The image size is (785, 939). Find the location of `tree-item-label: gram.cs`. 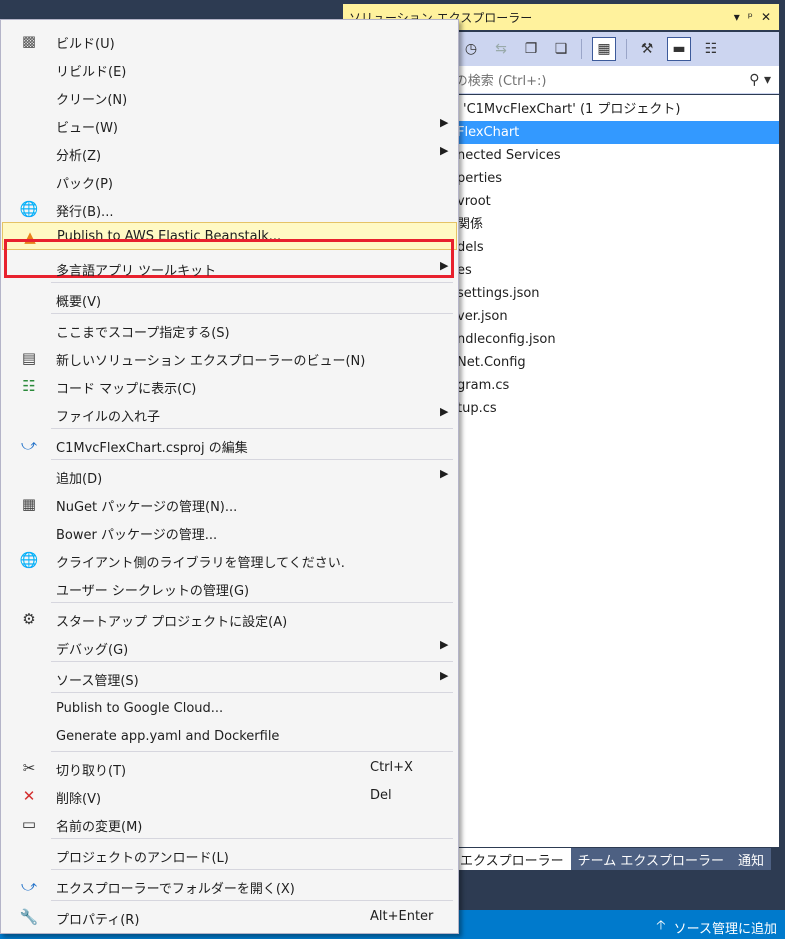

tree-item-label: gram.cs is located at coordinates (483, 385).